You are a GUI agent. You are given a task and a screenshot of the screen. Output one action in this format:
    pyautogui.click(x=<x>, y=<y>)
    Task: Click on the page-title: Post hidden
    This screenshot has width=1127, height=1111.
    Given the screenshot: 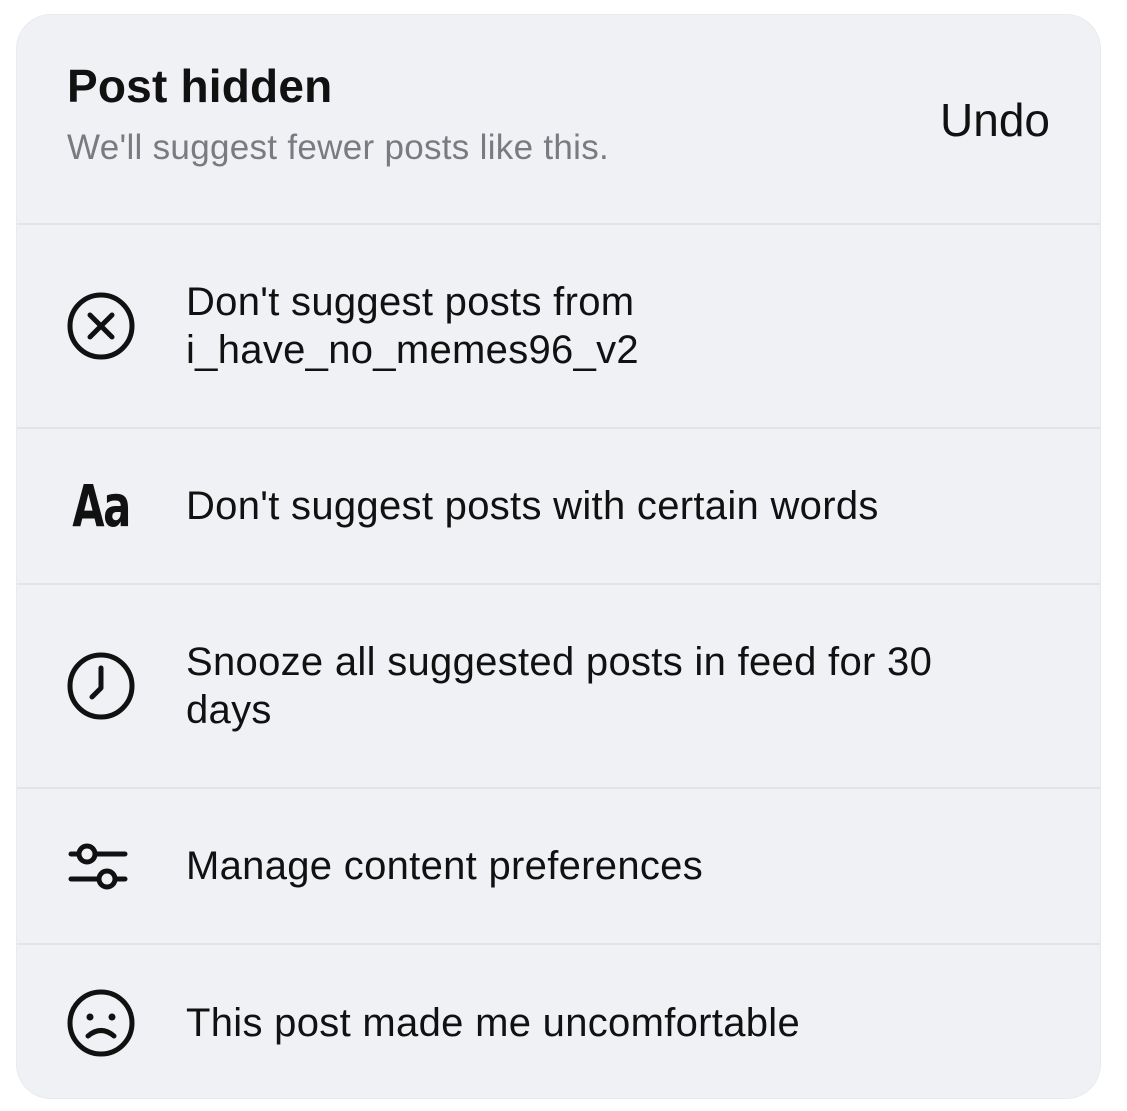 What is the action you would take?
    pyautogui.click(x=200, y=86)
    